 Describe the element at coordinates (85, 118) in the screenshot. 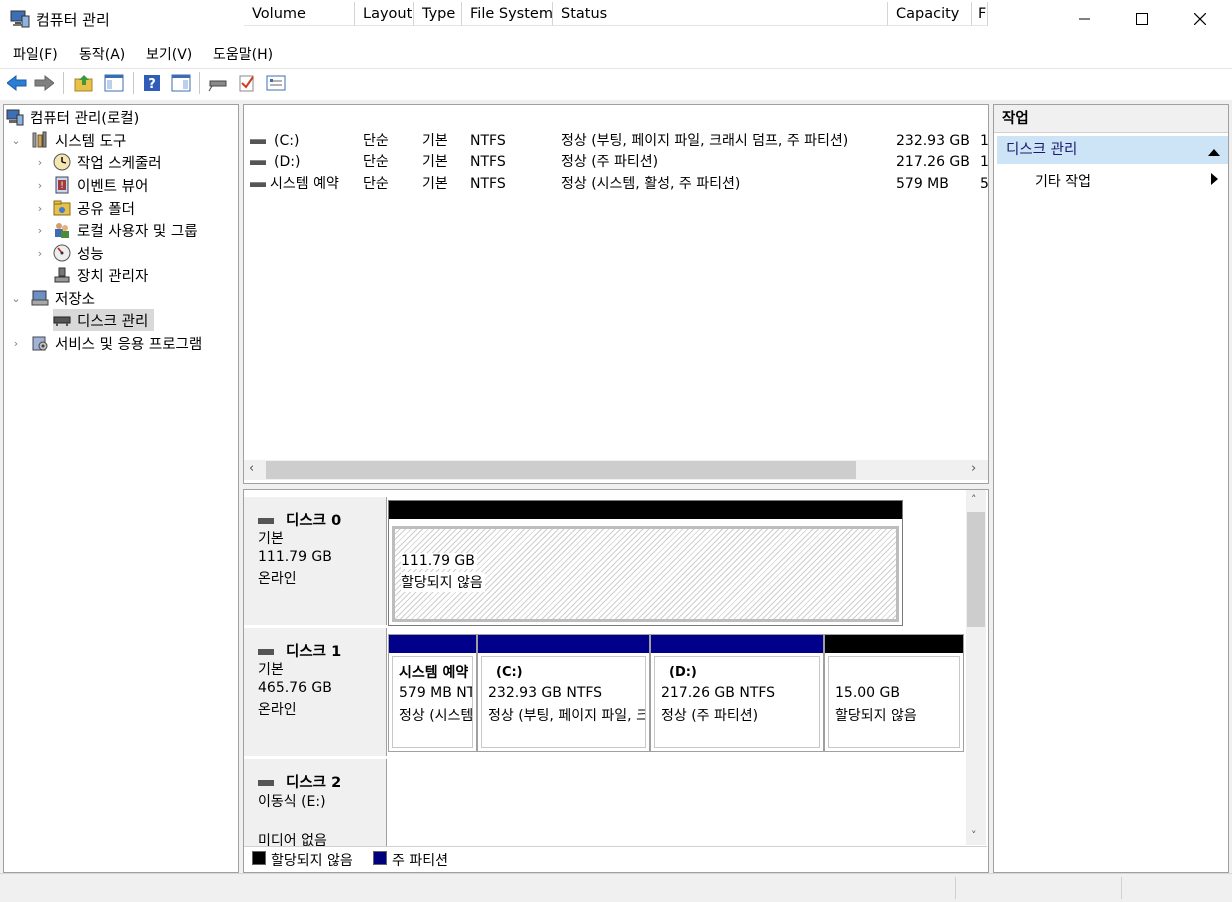

I see `tree-item-label: 컴퓨터 관리(로컬)` at that location.